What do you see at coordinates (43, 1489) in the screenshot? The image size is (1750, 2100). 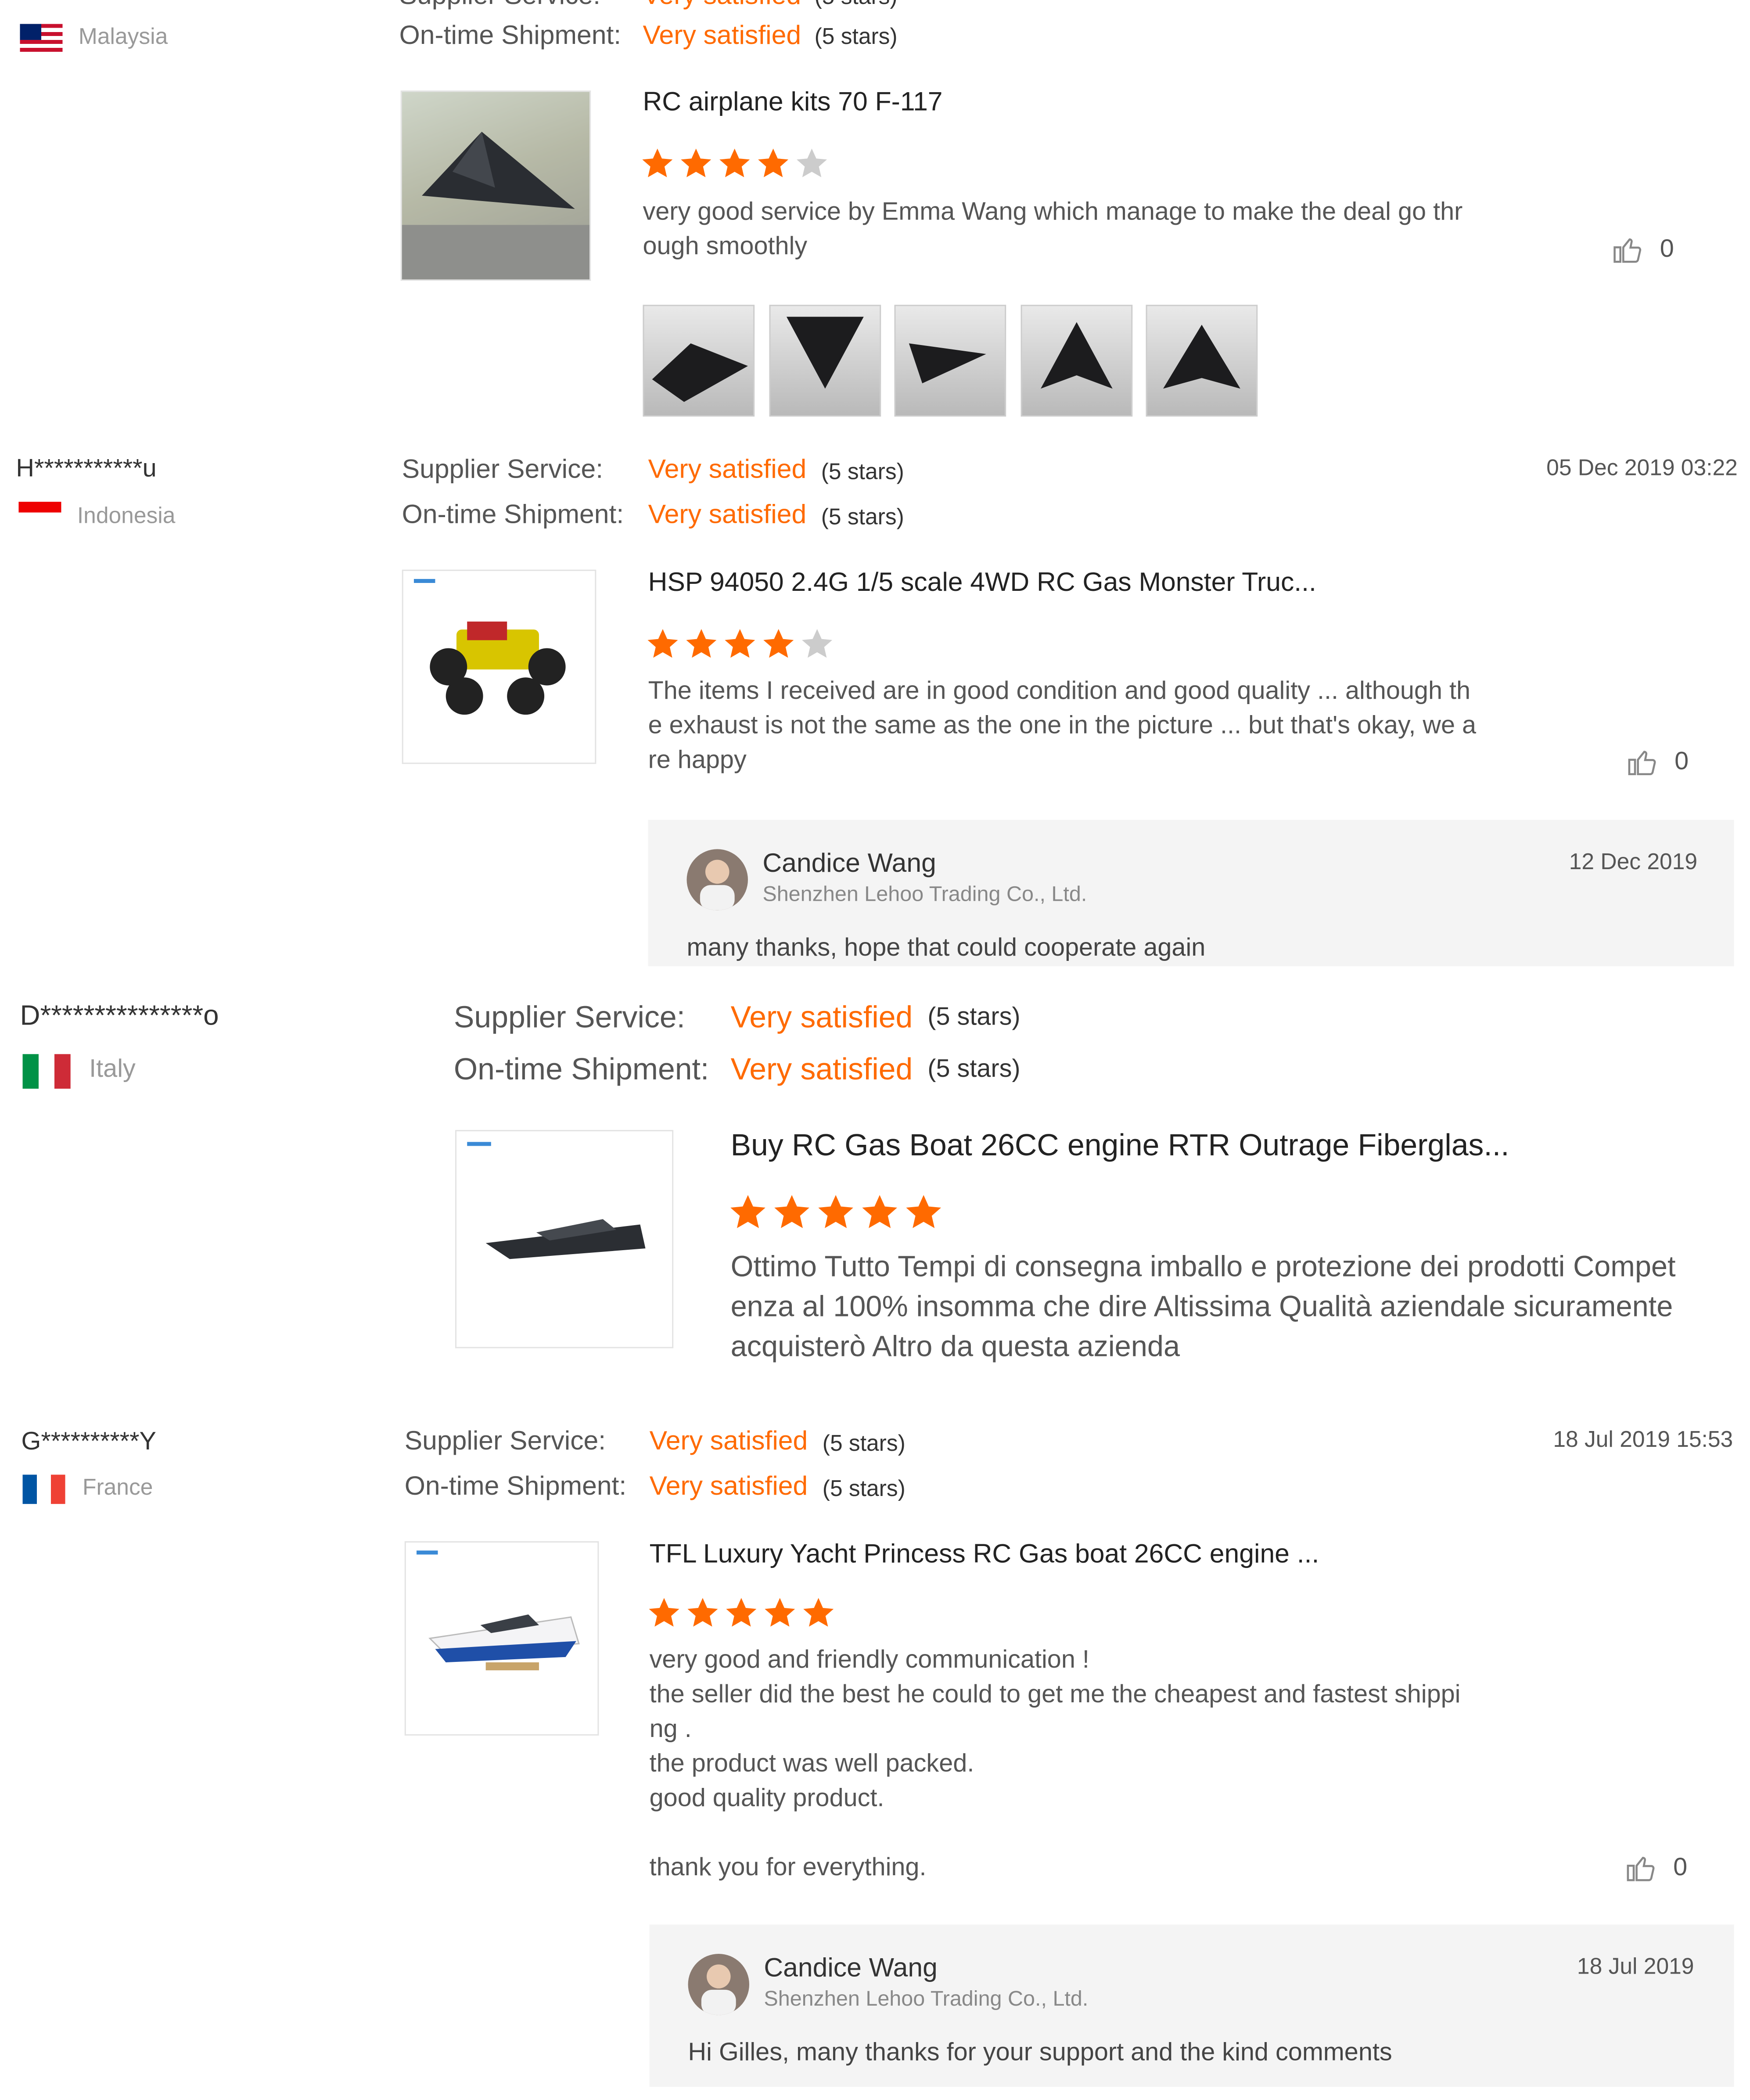 I see `france-flag-icon` at bounding box center [43, 1489].